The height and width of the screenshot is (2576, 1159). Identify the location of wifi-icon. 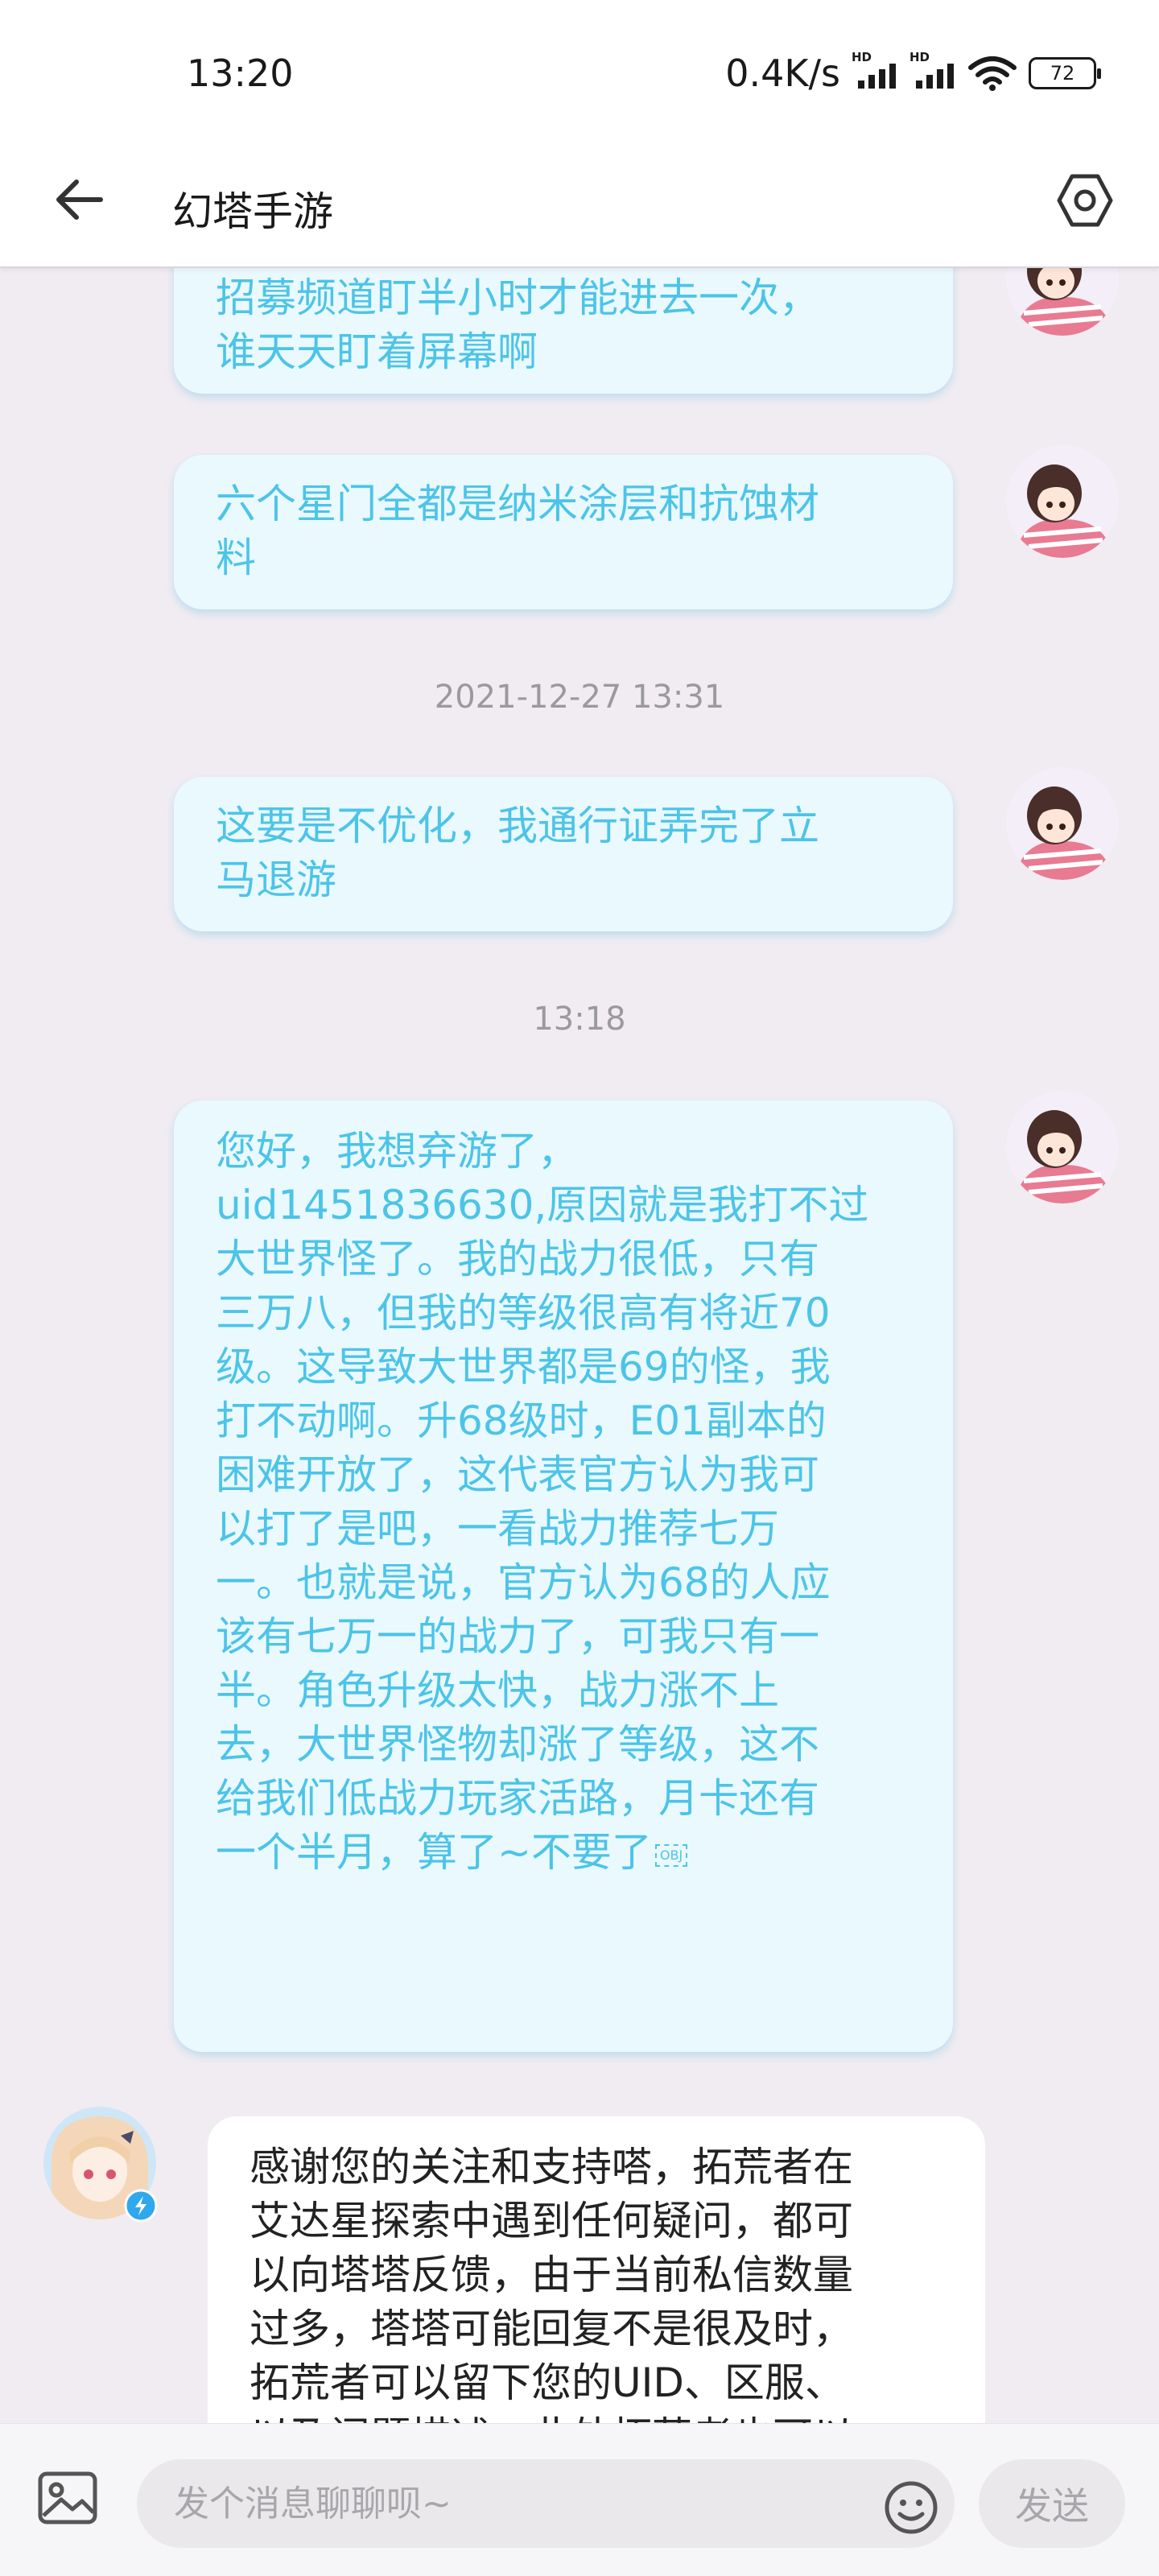
(992, 73).